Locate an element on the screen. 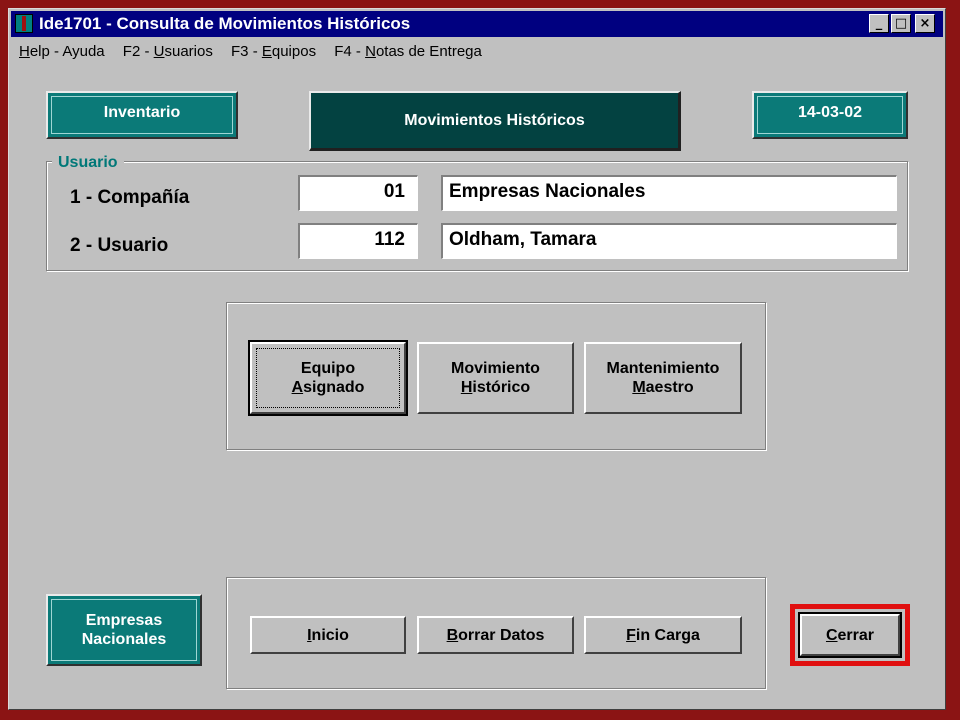  menu-notas-label: otas de Entrega is located at coordinates (428, 51).